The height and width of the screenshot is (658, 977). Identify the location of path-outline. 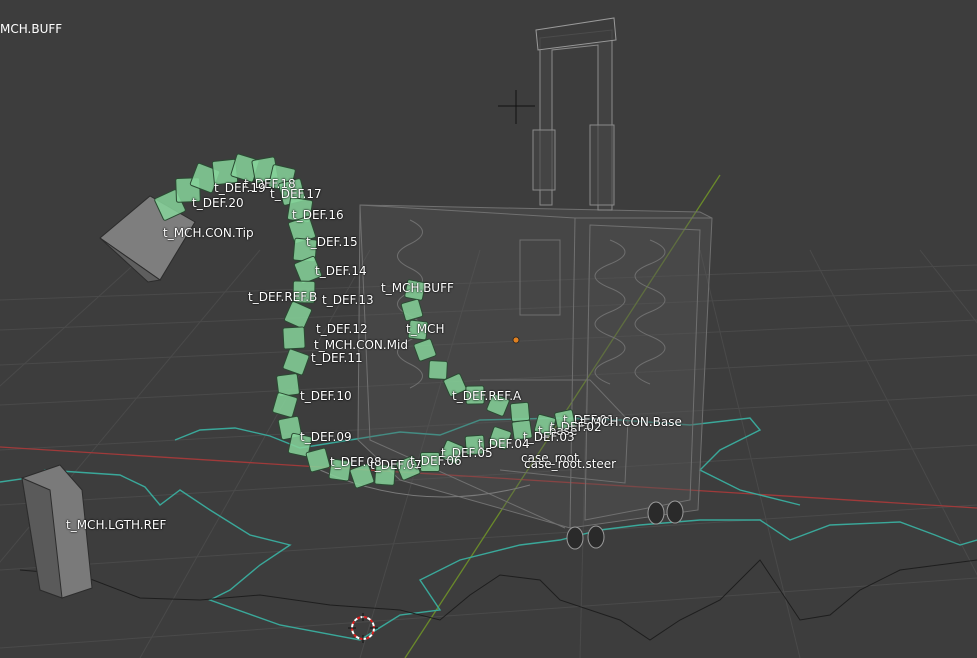
(498, 600).